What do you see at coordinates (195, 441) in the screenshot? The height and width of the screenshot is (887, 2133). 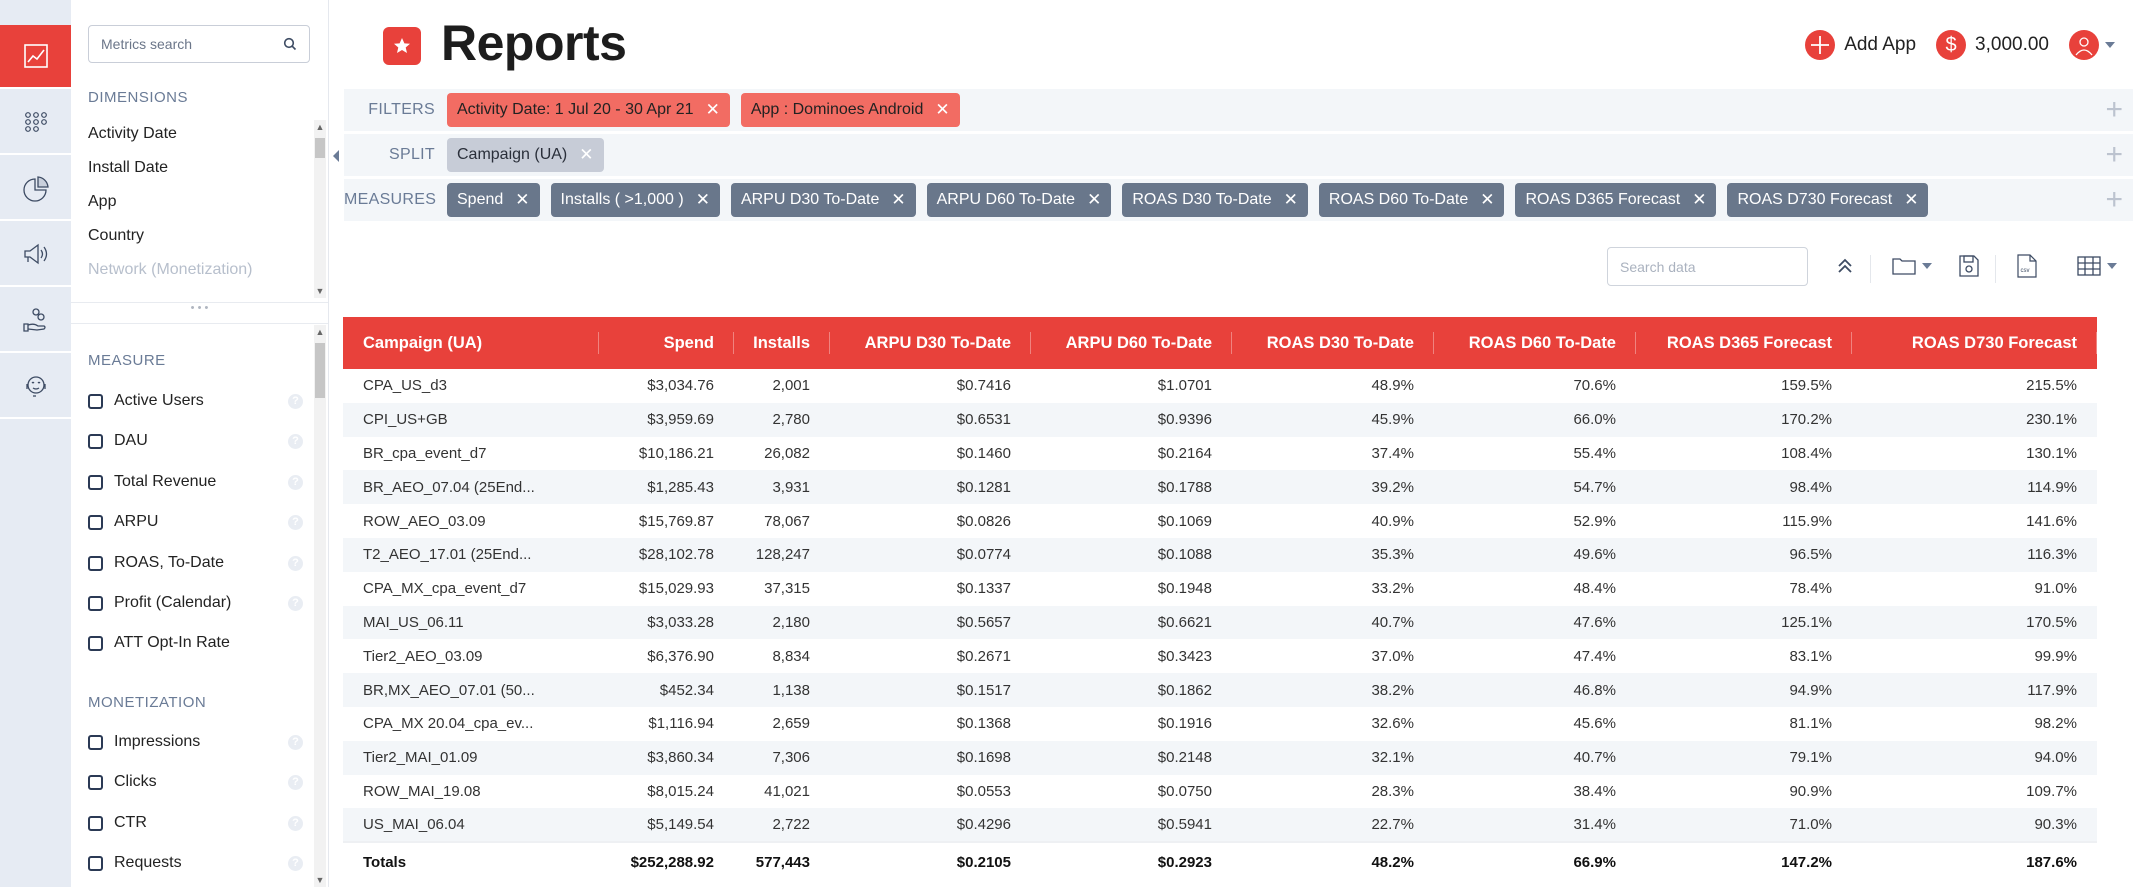 I see `measure-checkbox-item: DAU?` at bounding box center [195, 441].